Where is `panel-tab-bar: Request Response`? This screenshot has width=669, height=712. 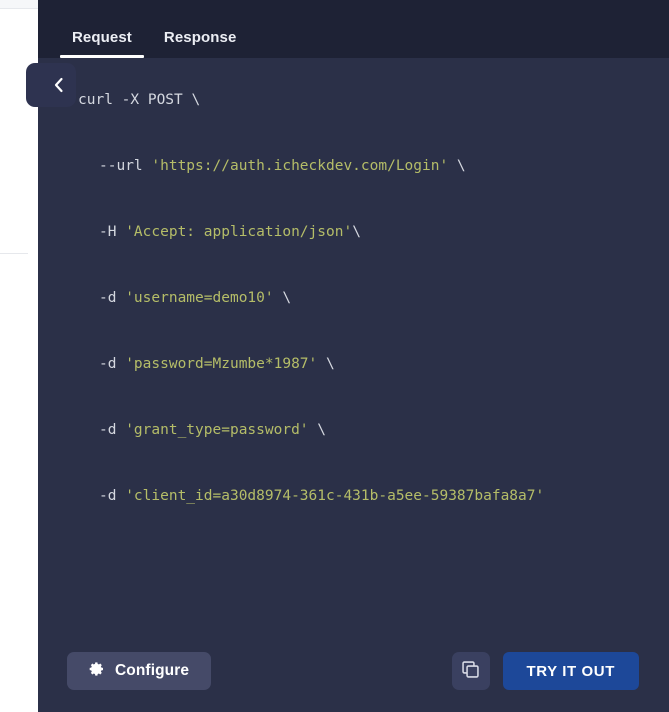 panel-tab-bar: Request Response is located at coordinates (353, 29).